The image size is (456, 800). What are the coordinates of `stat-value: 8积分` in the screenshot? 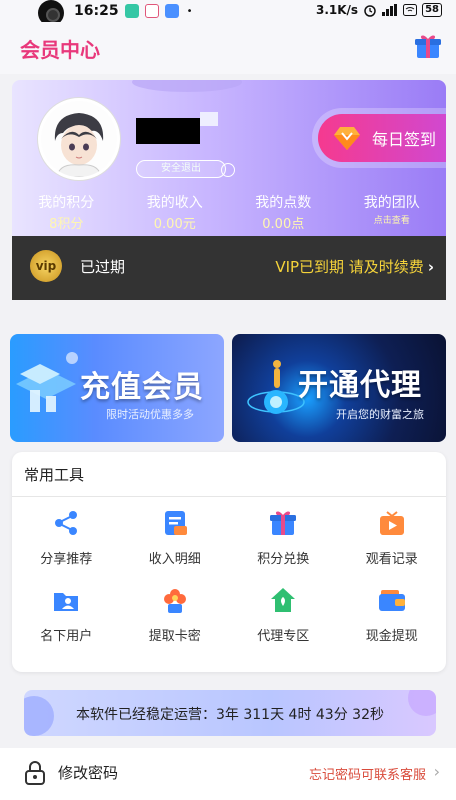 It's located at (66, 224).